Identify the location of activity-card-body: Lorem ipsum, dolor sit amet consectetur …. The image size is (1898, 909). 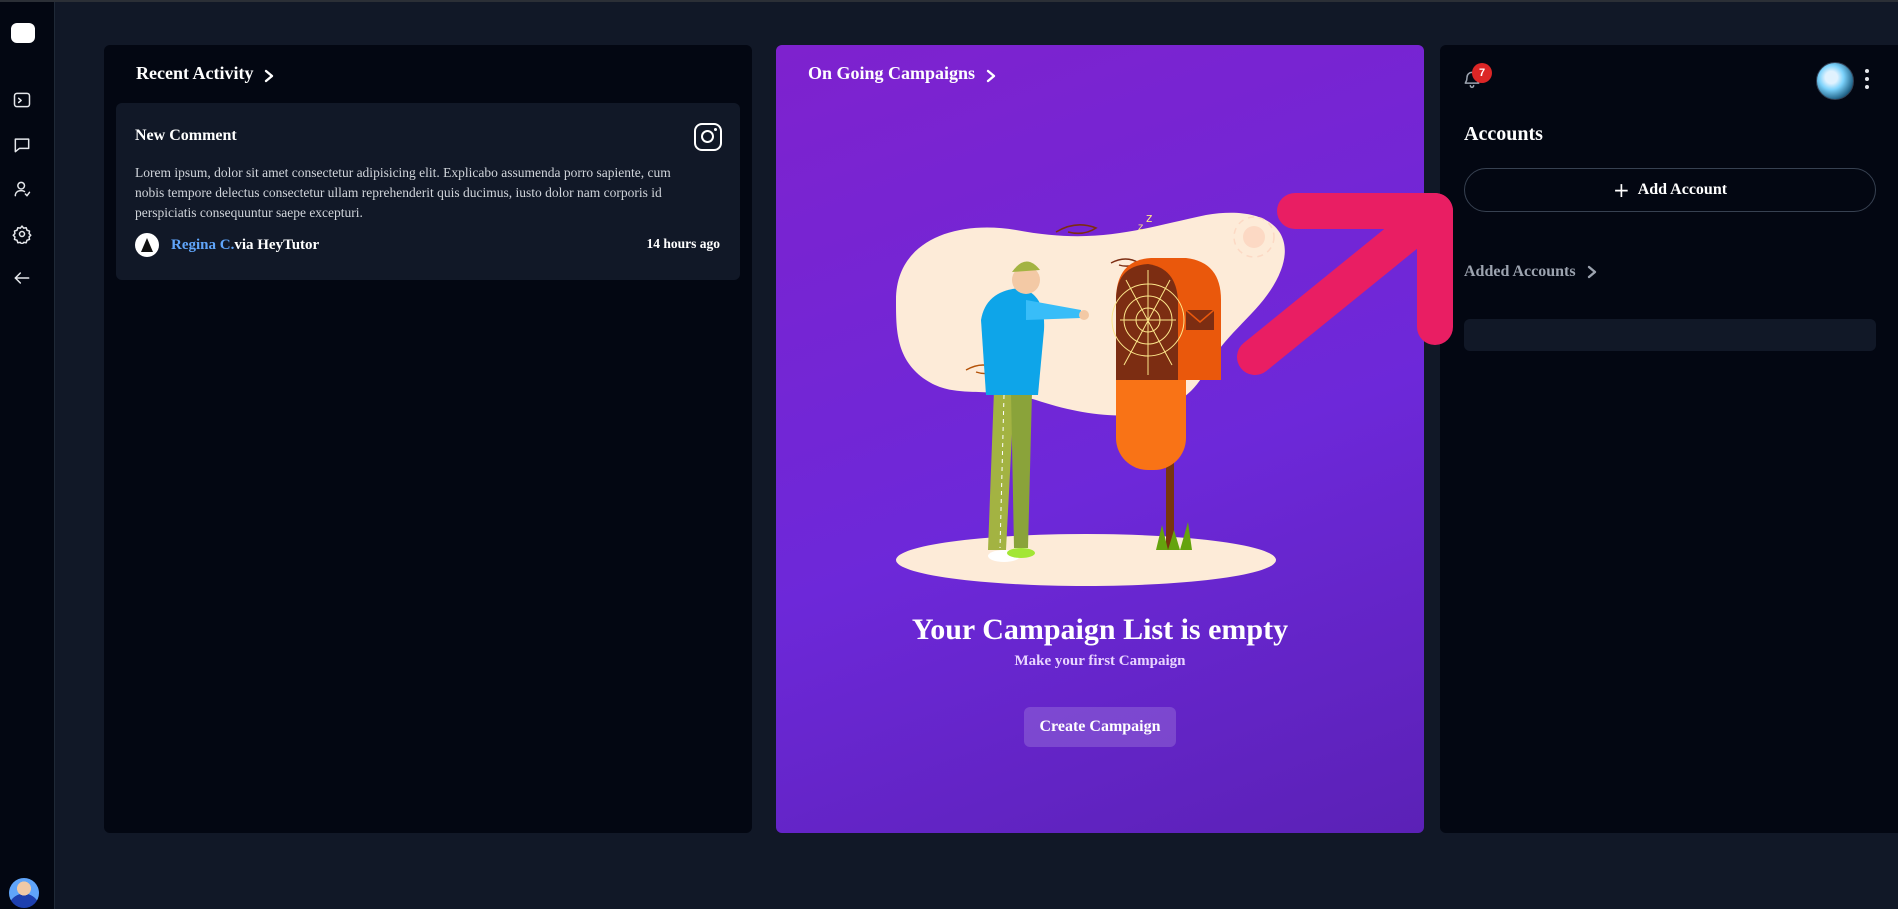
(403, 192).